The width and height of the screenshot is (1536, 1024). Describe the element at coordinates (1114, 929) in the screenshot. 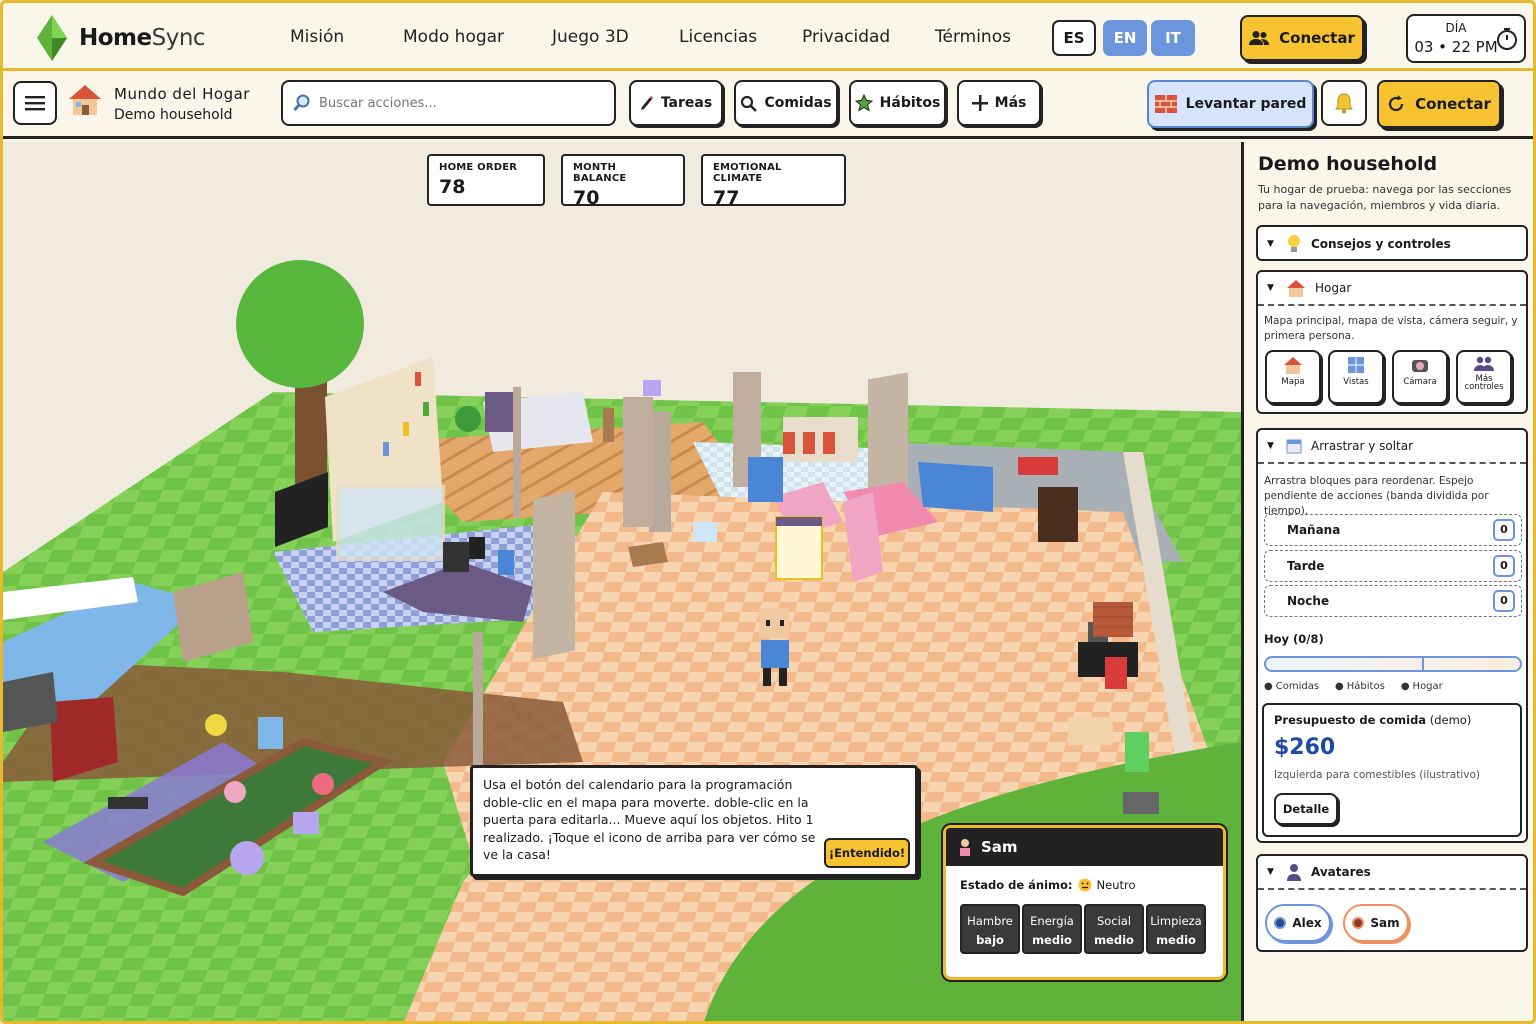

I see `need-social: Social medio` at that location.